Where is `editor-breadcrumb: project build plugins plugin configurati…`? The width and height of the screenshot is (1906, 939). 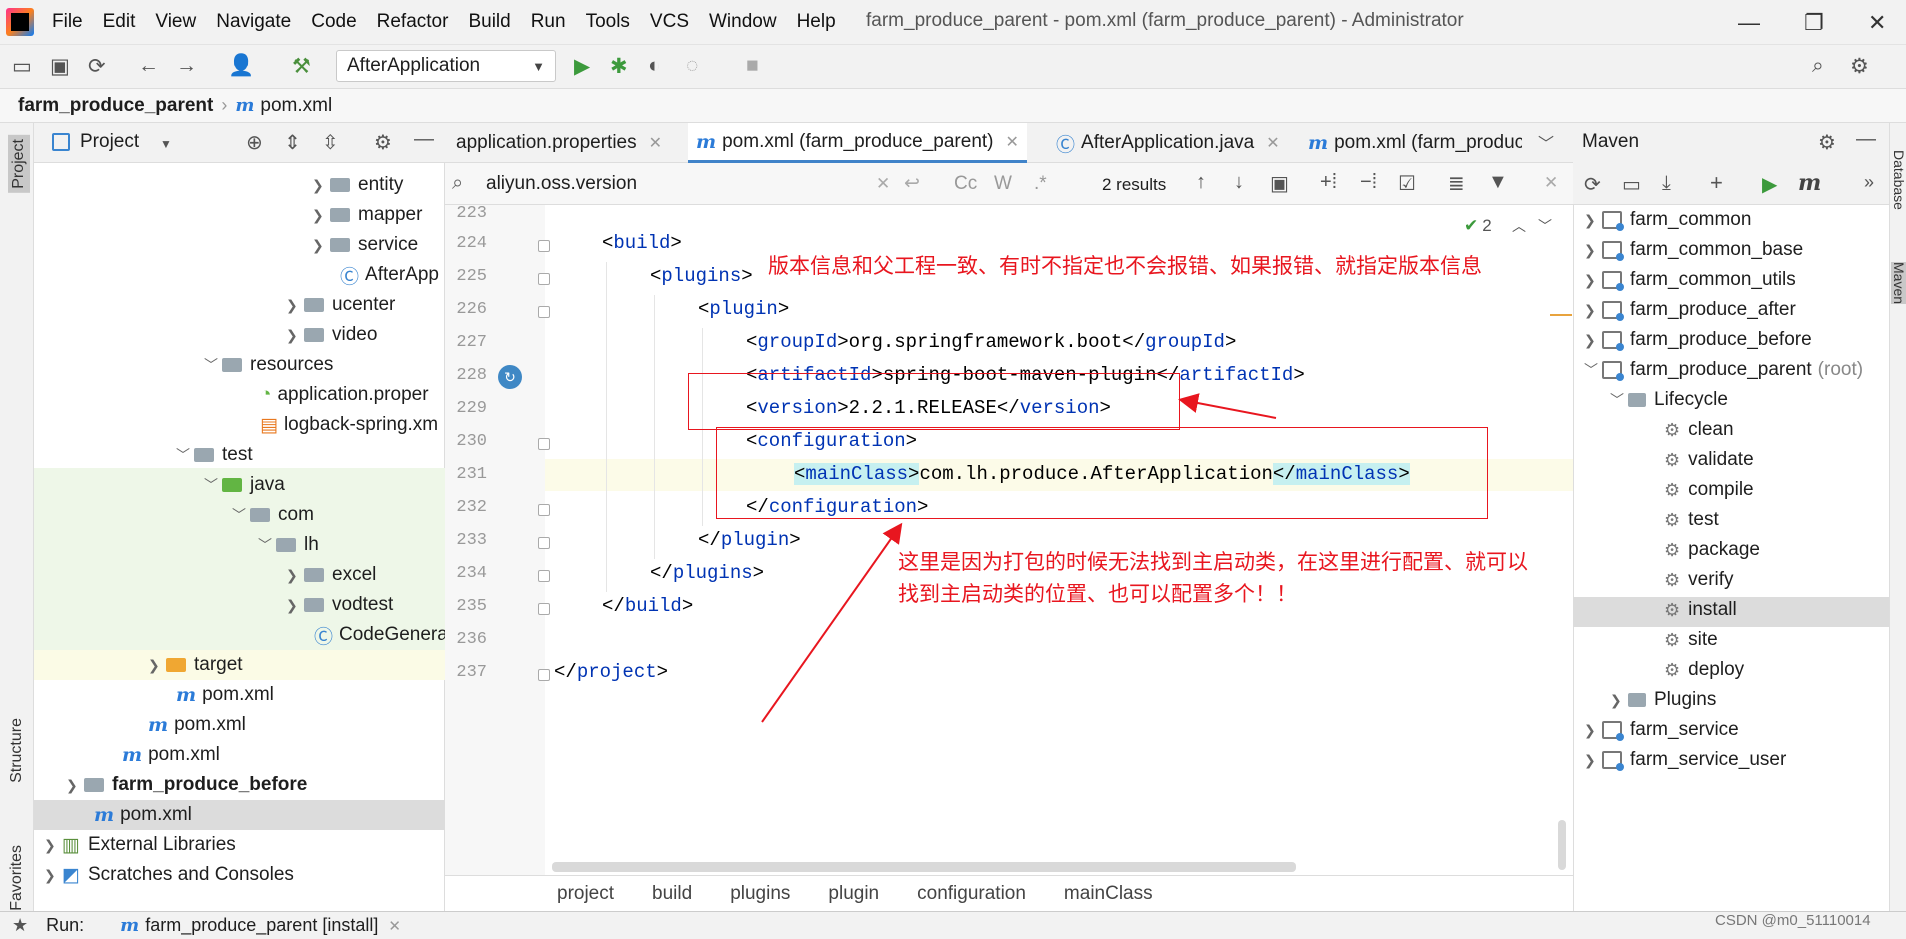 editor-breadcrumb: project build plugins plugin configurati… is located at coordinates (1009, 893).